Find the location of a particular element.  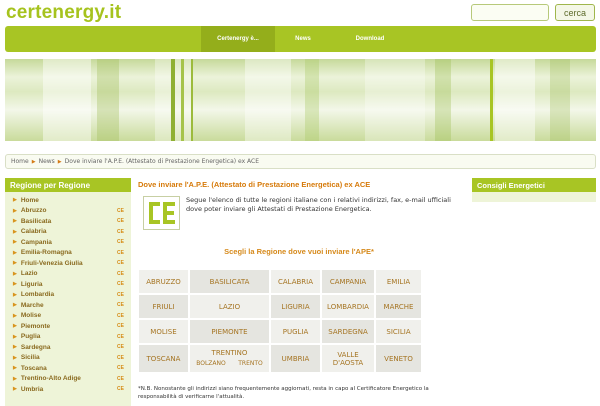

region-cell-liguria: LIGURIA is located at coordinates (295, 306).